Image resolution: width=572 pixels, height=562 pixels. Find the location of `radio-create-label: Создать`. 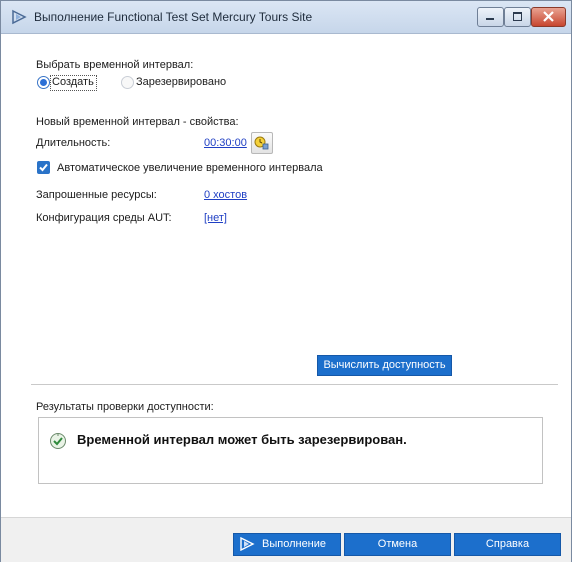

radio-create-label: Создать is located at coordinates (73, 82).